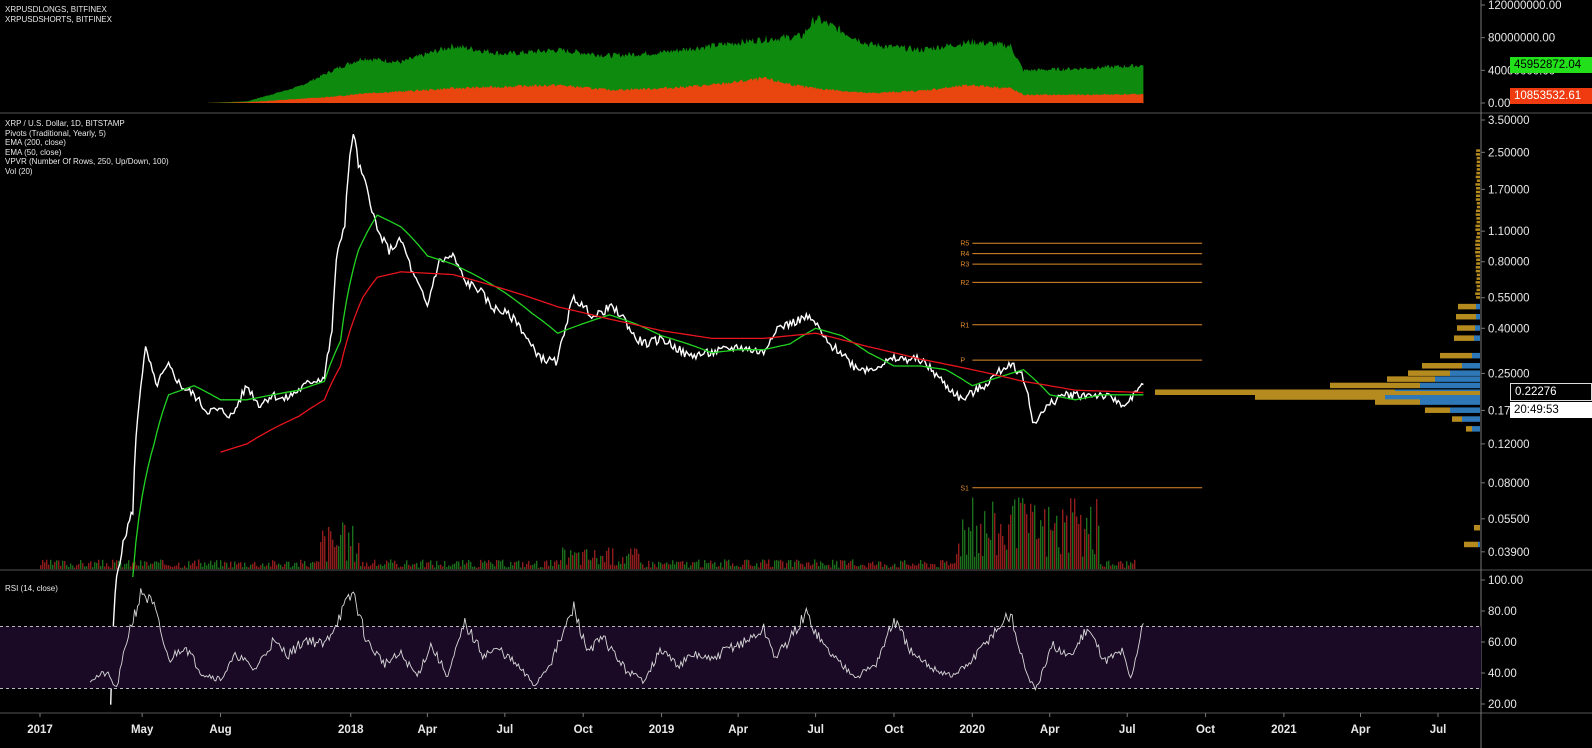  Describe the element at coordinates (738, 730) in the screenshot. I see `time-axis-tick: Apr` at that location.